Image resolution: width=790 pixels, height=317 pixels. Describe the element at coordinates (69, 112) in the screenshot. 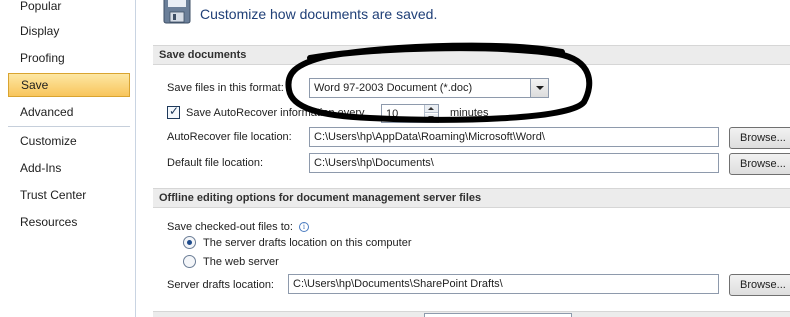

I see `sidebar-item-advanced: Advanced` at that location.